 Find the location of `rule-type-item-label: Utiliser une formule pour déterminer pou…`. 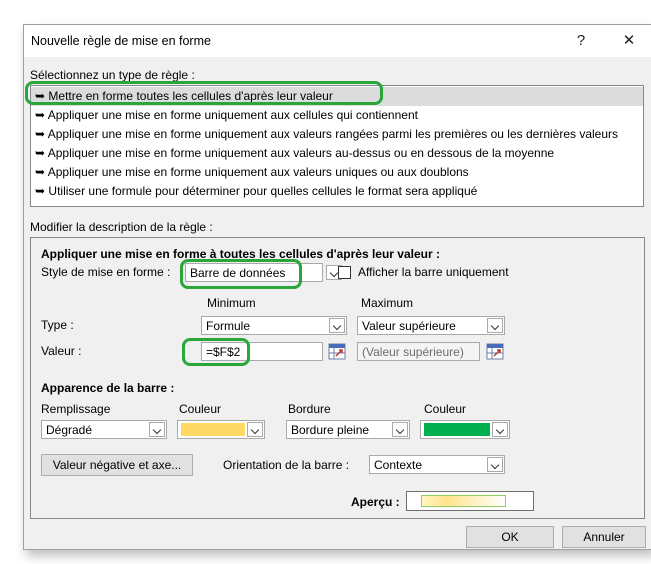

rule-type-item-label: Utiliser une formule pour déterminer pou… is located at coordinates (263, 191).